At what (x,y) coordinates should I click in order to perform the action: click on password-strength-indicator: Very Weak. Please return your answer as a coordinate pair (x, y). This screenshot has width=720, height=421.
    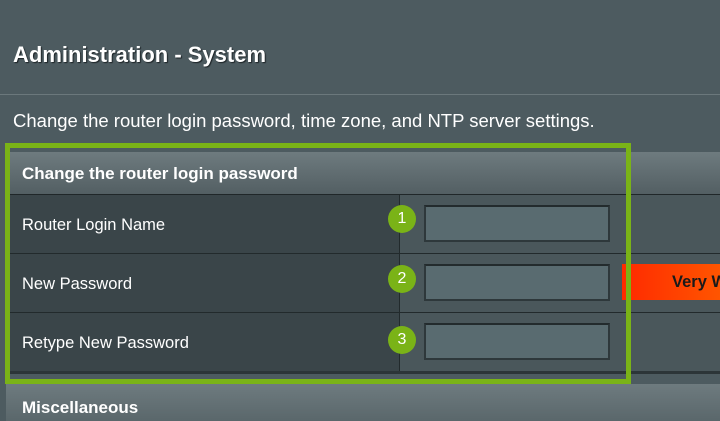
    Looking at the image, I should click on (671, 282).